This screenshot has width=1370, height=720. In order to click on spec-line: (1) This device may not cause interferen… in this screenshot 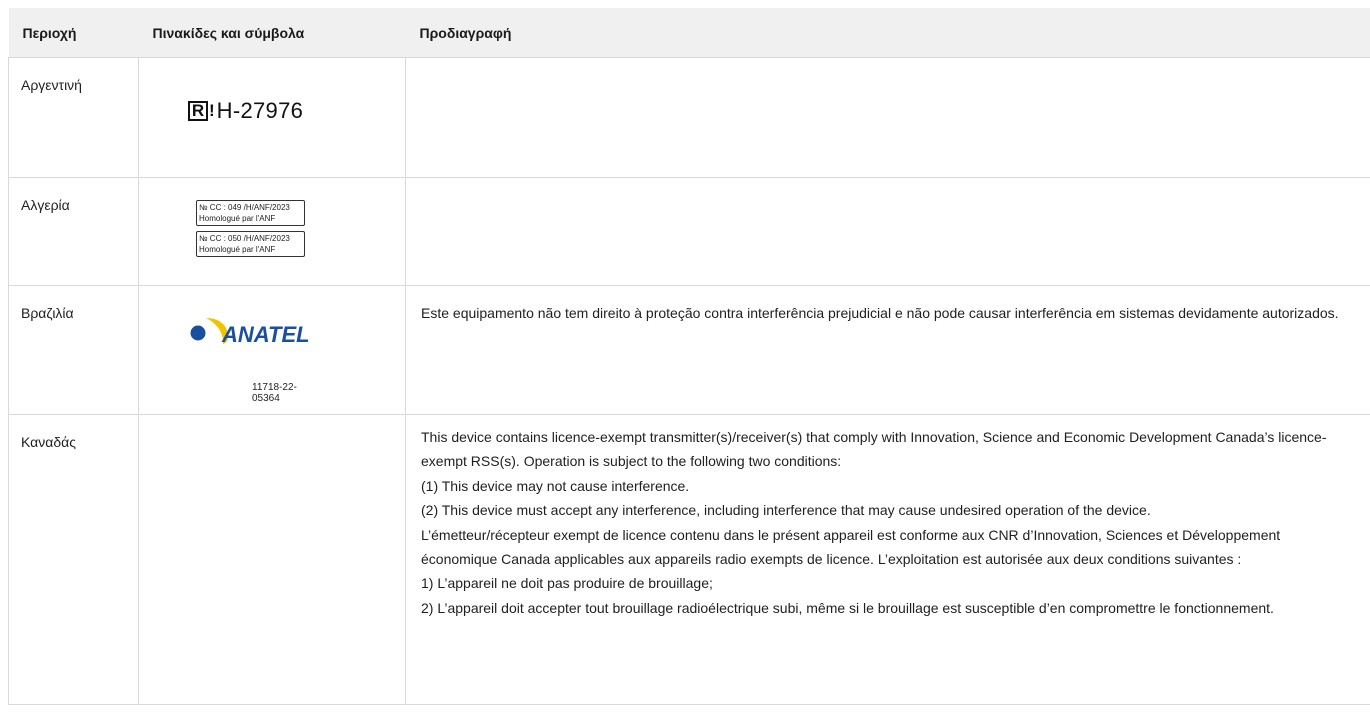, I will do `click(555, 485)`.